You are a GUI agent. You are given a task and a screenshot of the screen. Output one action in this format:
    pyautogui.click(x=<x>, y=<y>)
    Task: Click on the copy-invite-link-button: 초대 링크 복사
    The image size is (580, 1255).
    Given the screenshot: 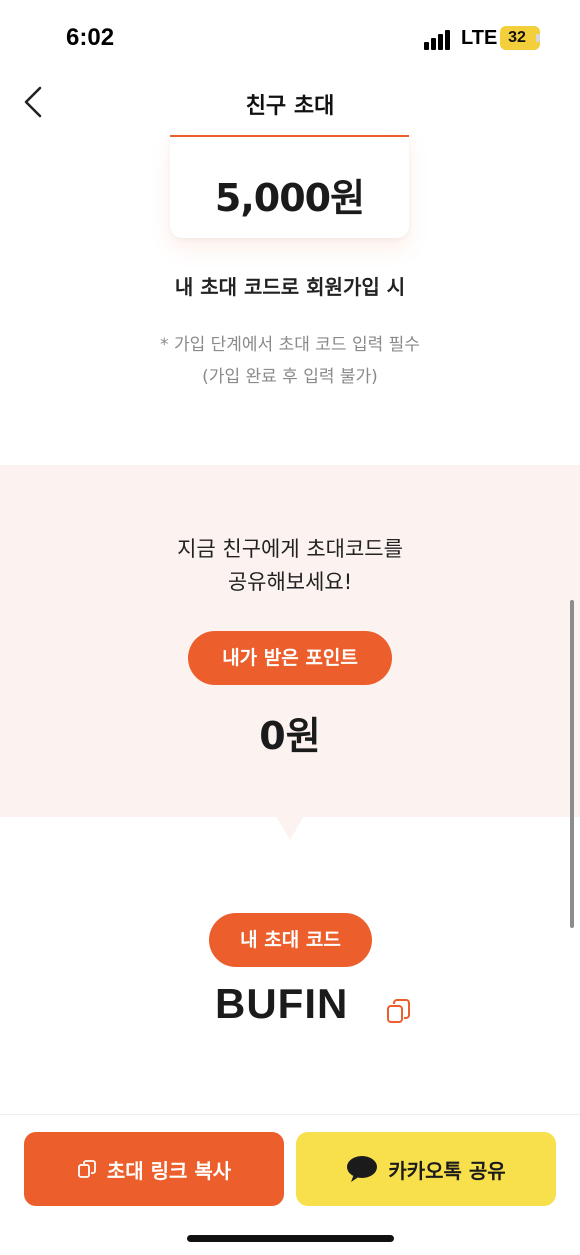 What is the action you would take?
    pyautogui.click(x=154, y=1169)
    